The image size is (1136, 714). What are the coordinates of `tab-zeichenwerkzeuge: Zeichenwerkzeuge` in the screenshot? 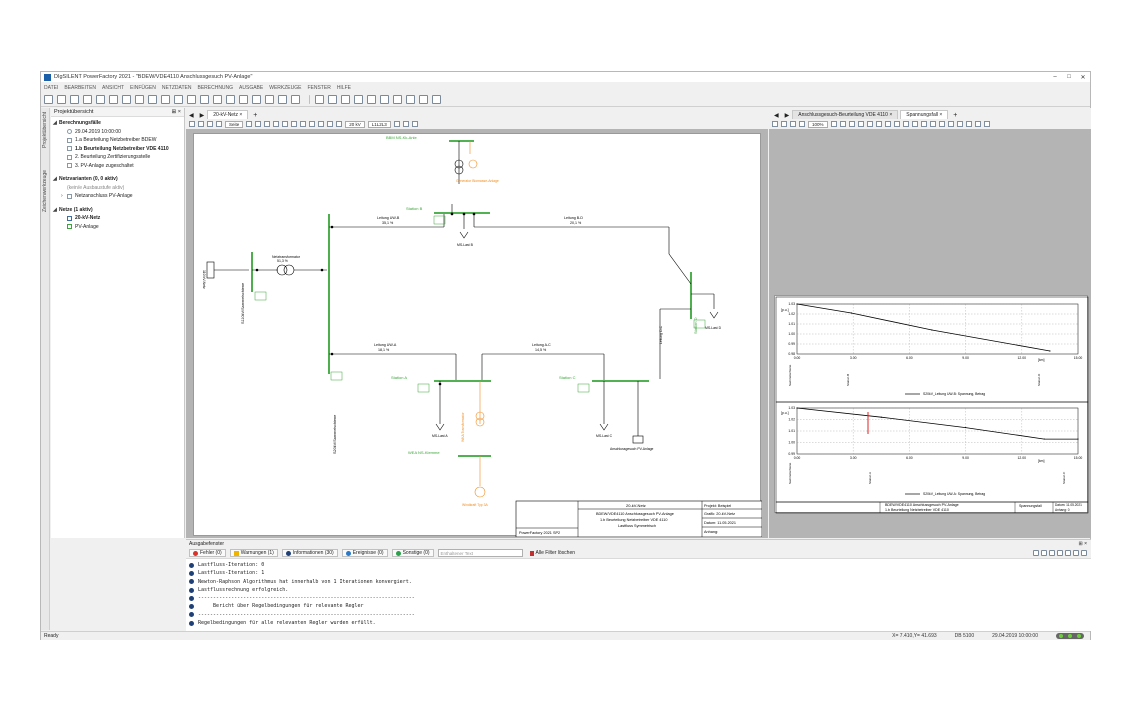 It's located at (45, 191).